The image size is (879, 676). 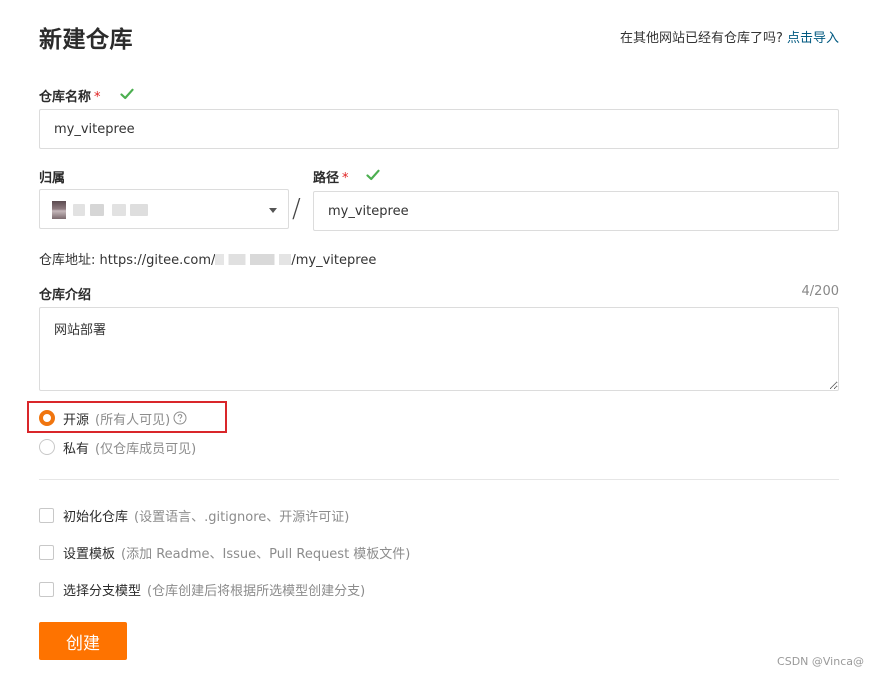 I want to click on path-input, so click(x=576, y=211).